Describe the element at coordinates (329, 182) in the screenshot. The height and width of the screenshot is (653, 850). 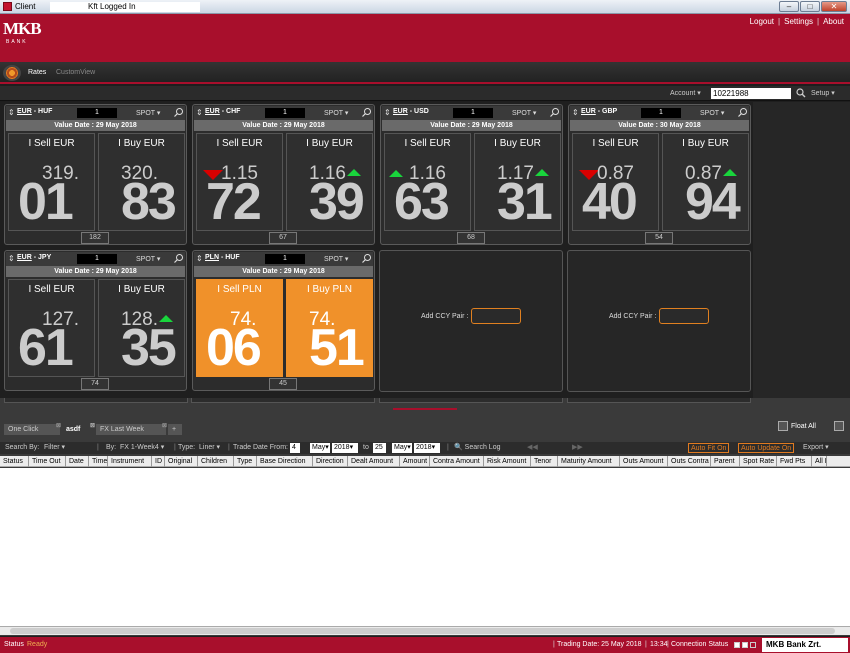
I see `buy-button: I Buy EUR 1.16 39` at that location.